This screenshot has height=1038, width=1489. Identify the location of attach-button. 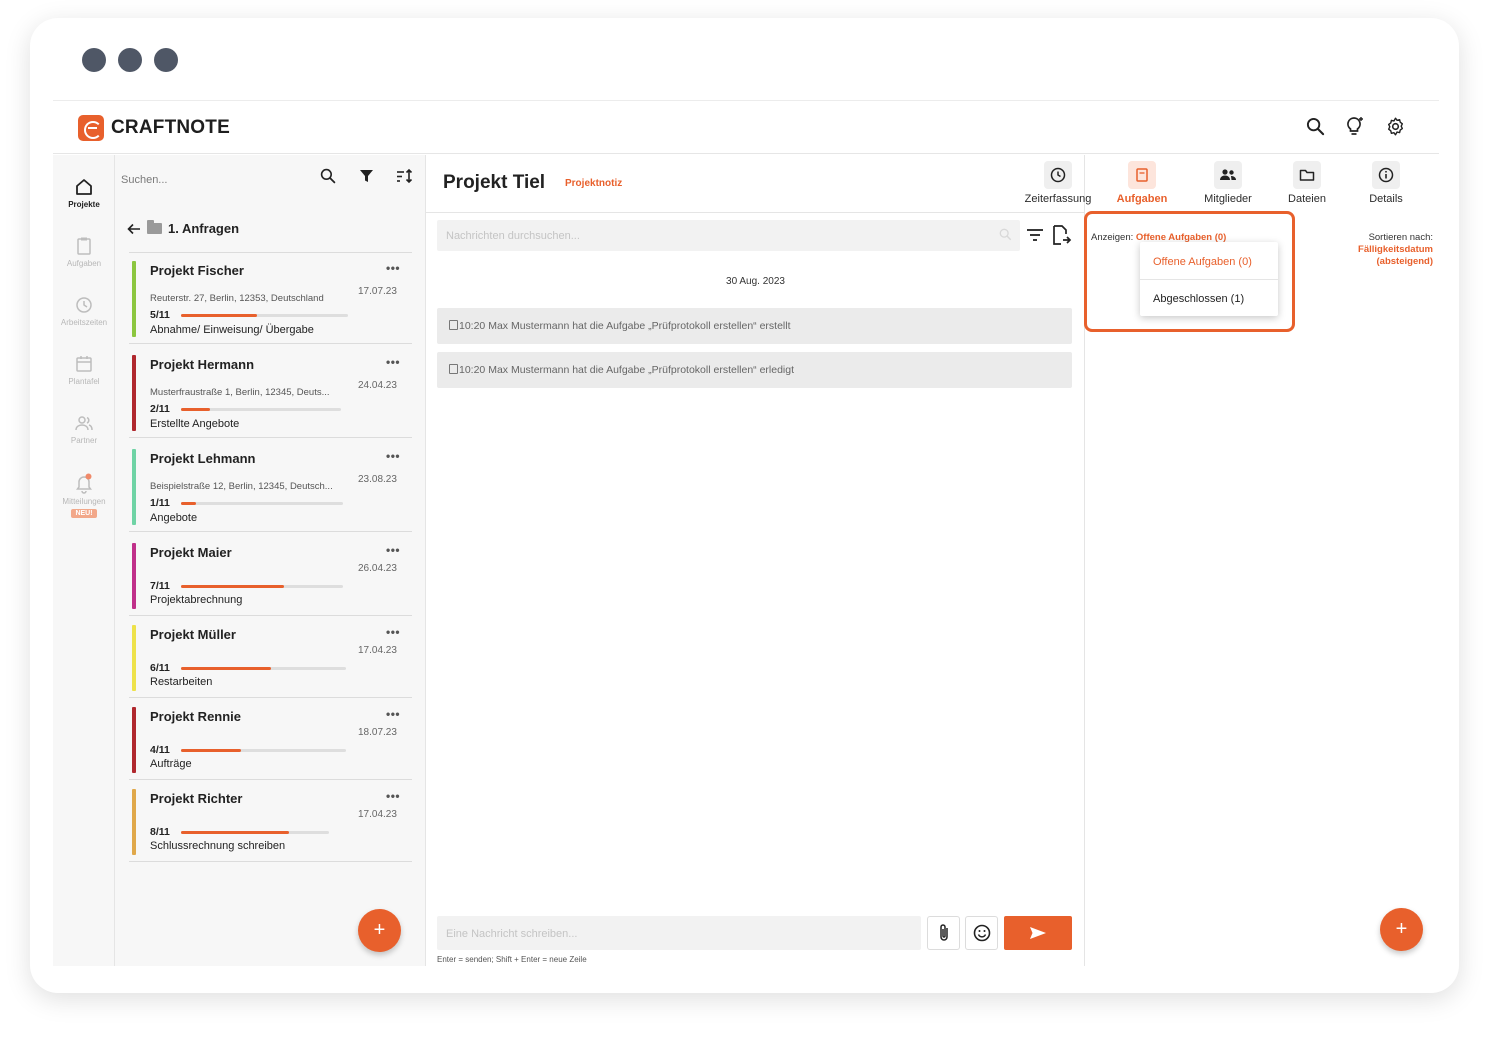
(943, 933).